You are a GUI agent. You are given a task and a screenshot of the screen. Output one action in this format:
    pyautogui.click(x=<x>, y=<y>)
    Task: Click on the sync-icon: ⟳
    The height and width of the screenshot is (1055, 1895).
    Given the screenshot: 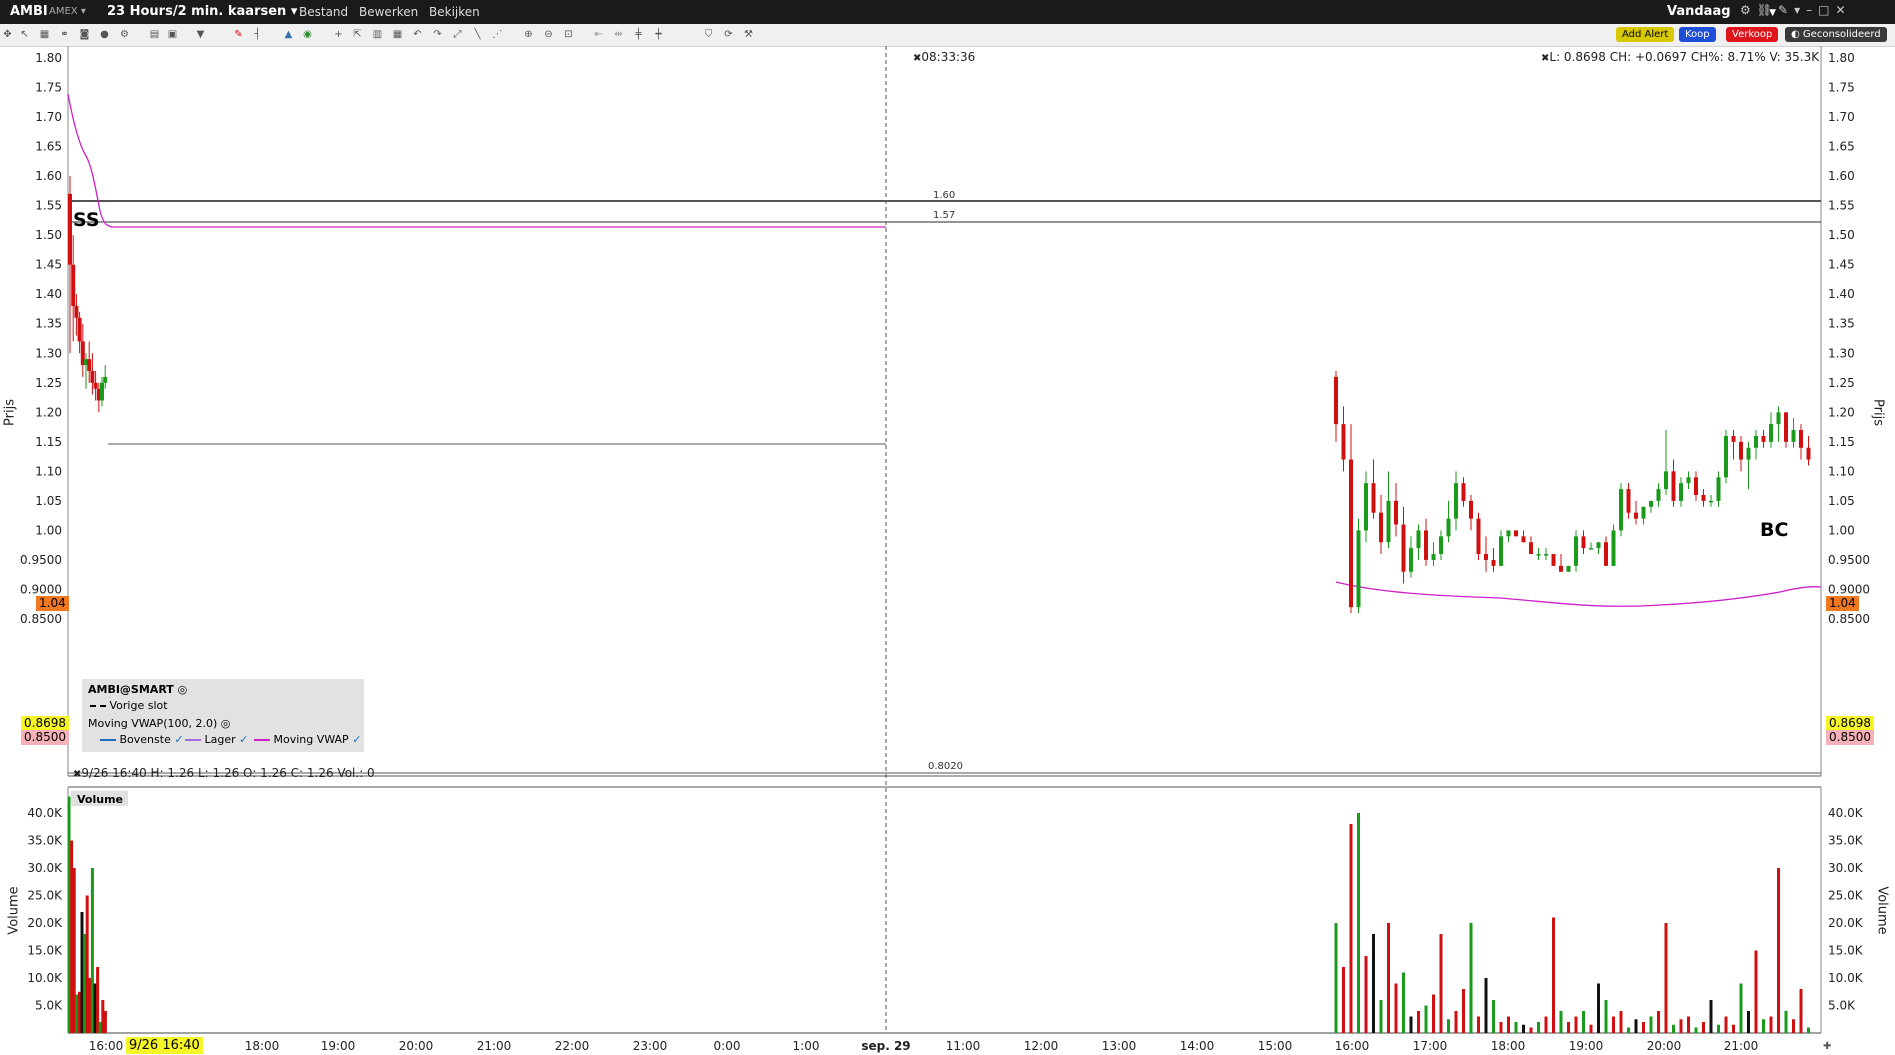 What is the action you would take?
    pyautogui.click(x=728, y=34)
    